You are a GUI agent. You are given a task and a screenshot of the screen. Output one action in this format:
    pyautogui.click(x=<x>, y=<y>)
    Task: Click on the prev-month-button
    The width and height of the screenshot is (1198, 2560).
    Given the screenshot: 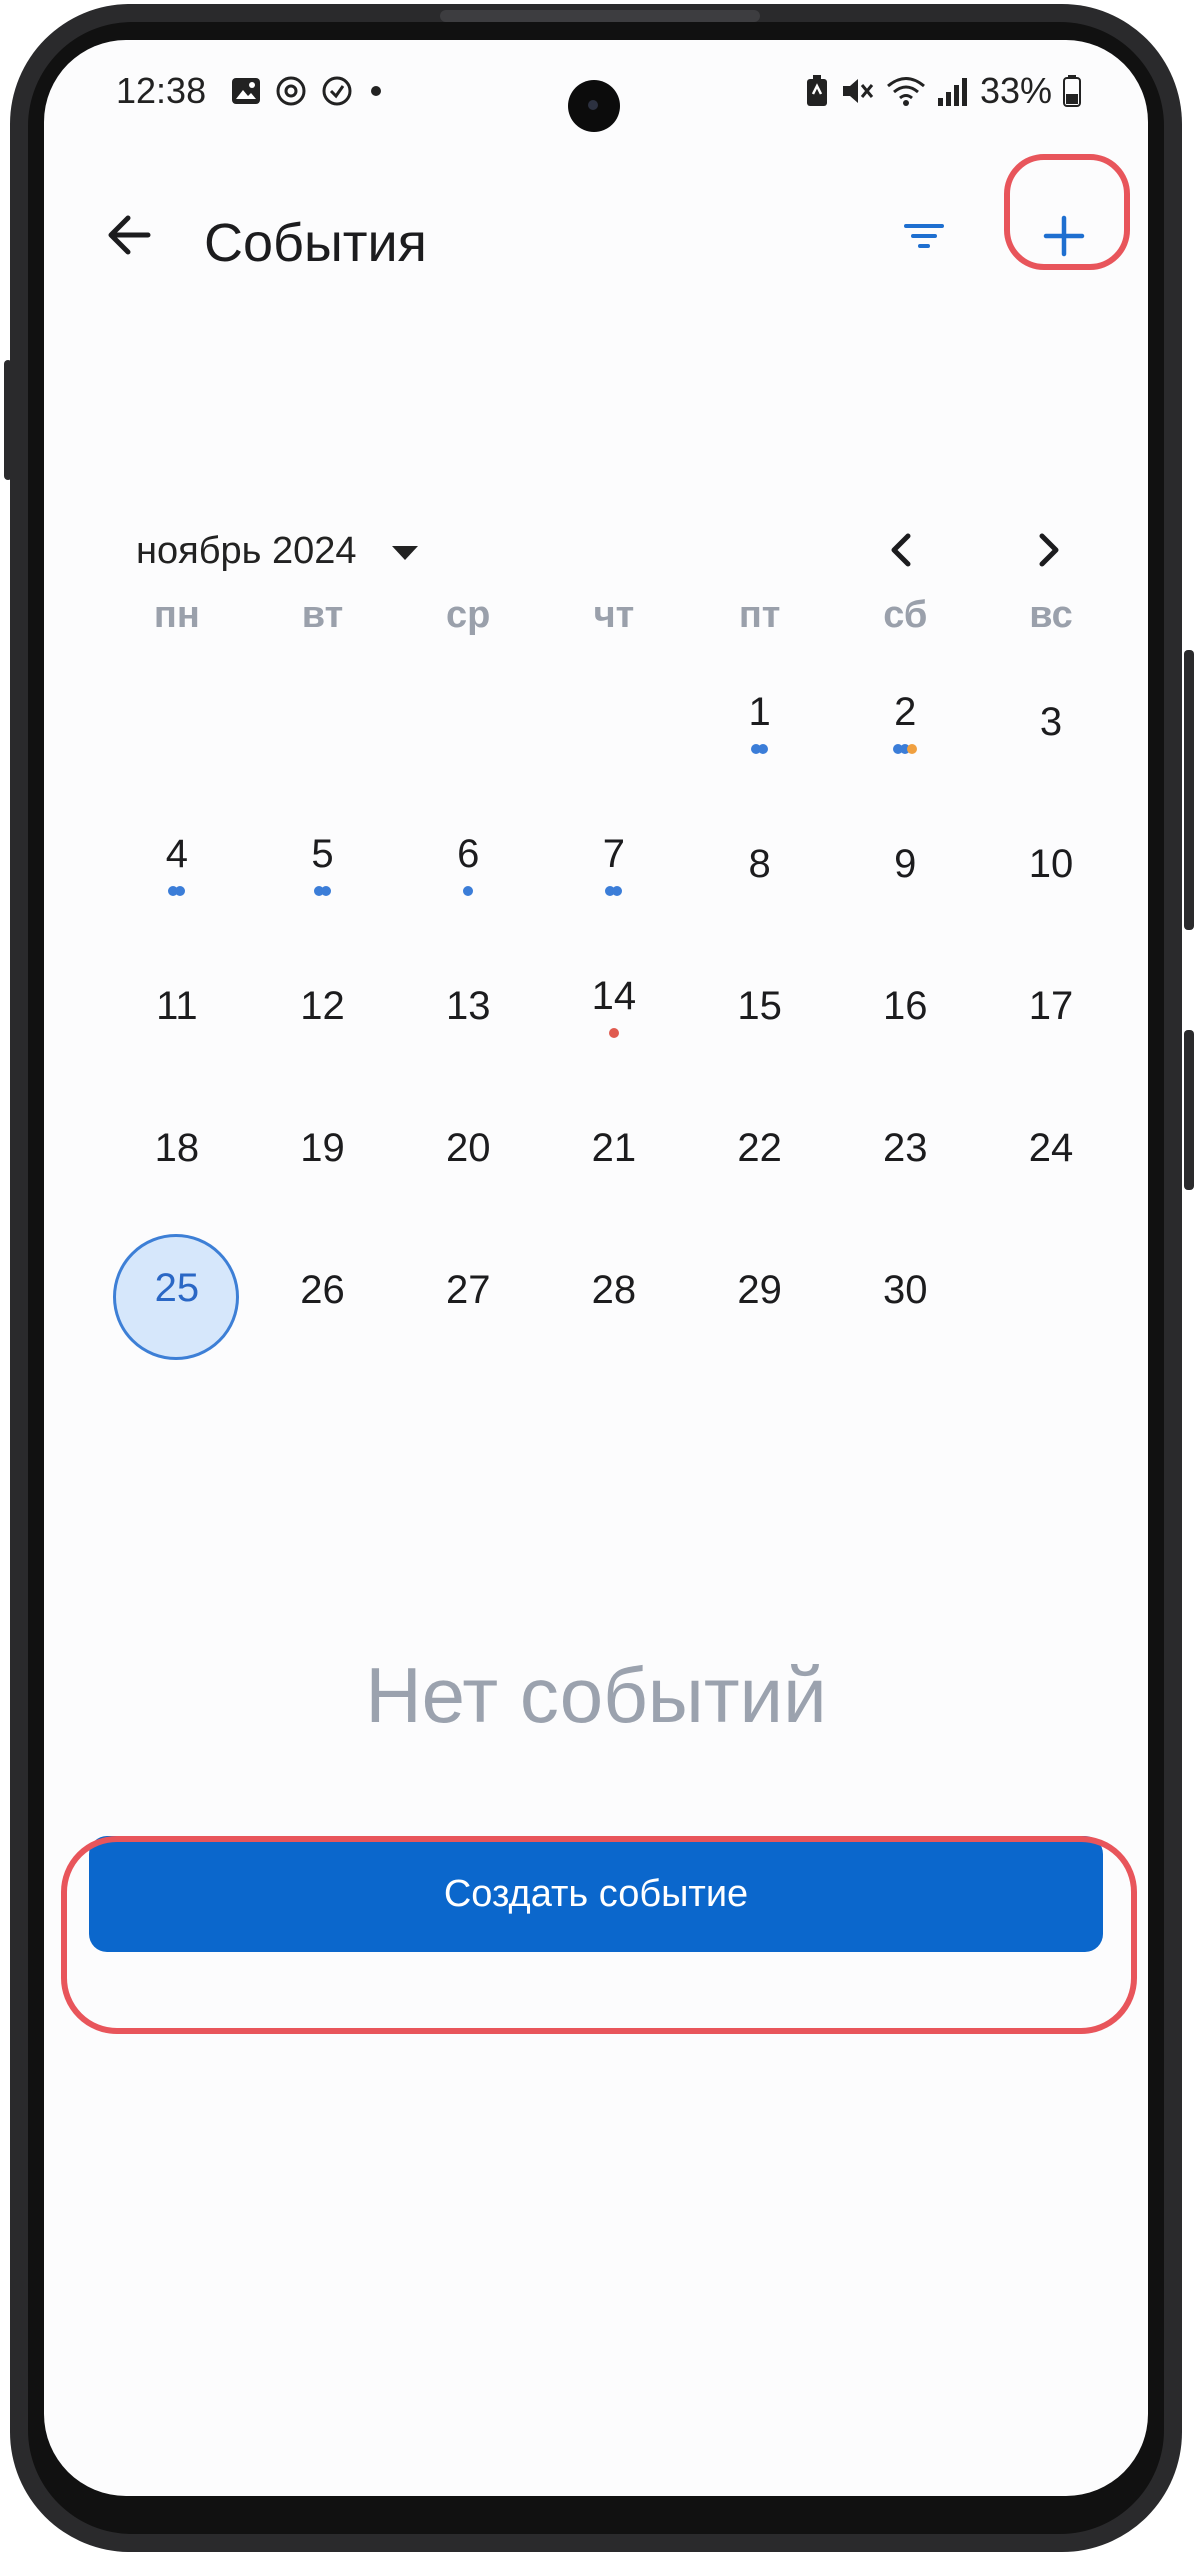 What is the action you would take?
    pyautogui.click(x=902, y=550)
    